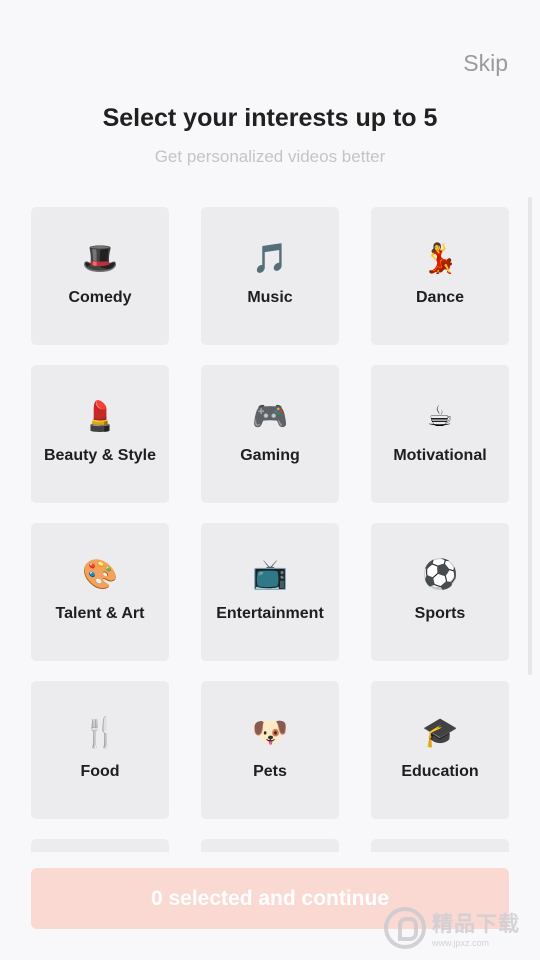 Image resolution: width=540 pixels, height=960 pixels. Describe the element at coordinates (270, 574) in the screenshot. I see `television-icon: 📺` at that location.